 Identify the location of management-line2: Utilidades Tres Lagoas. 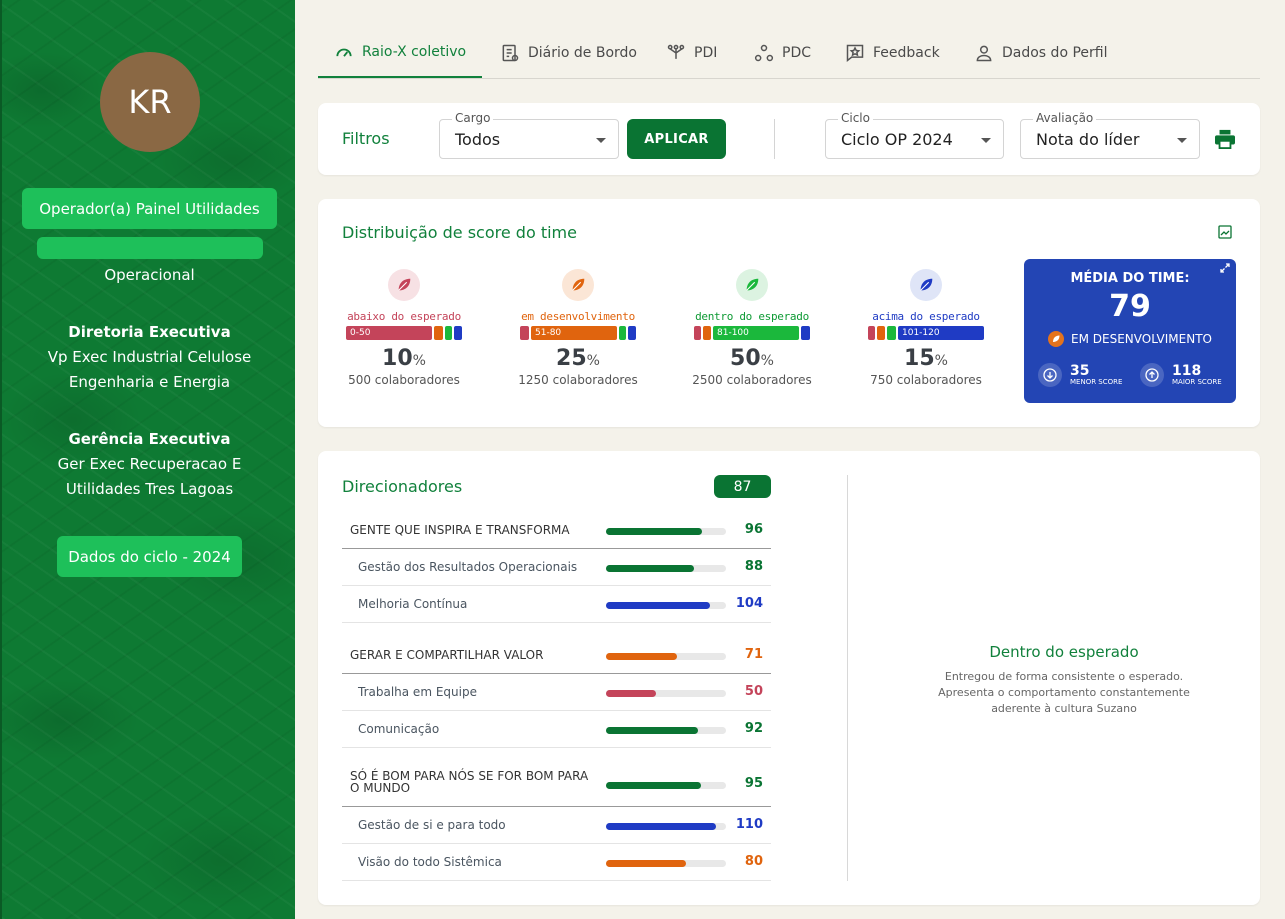
(149, 489).